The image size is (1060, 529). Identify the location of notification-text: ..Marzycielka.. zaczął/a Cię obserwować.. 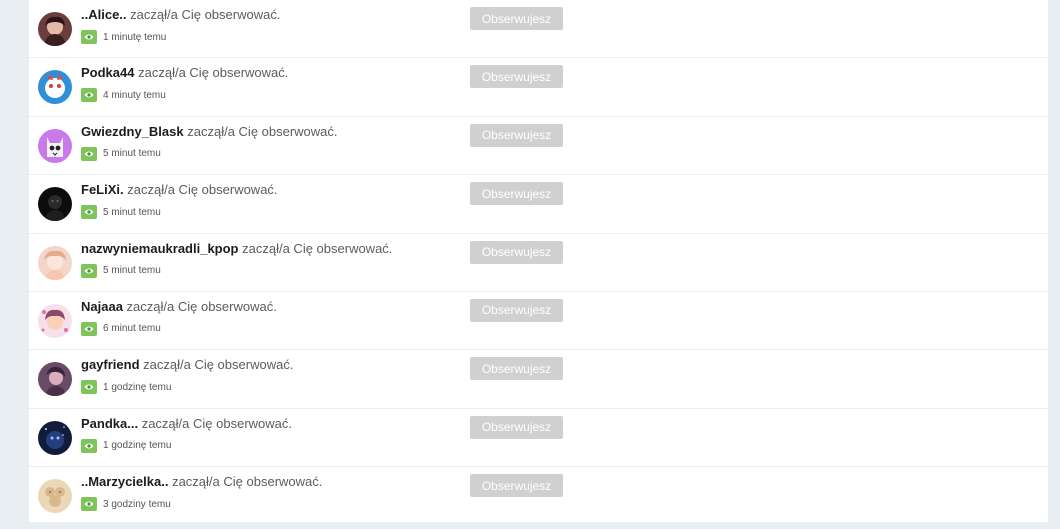
(201, 481).